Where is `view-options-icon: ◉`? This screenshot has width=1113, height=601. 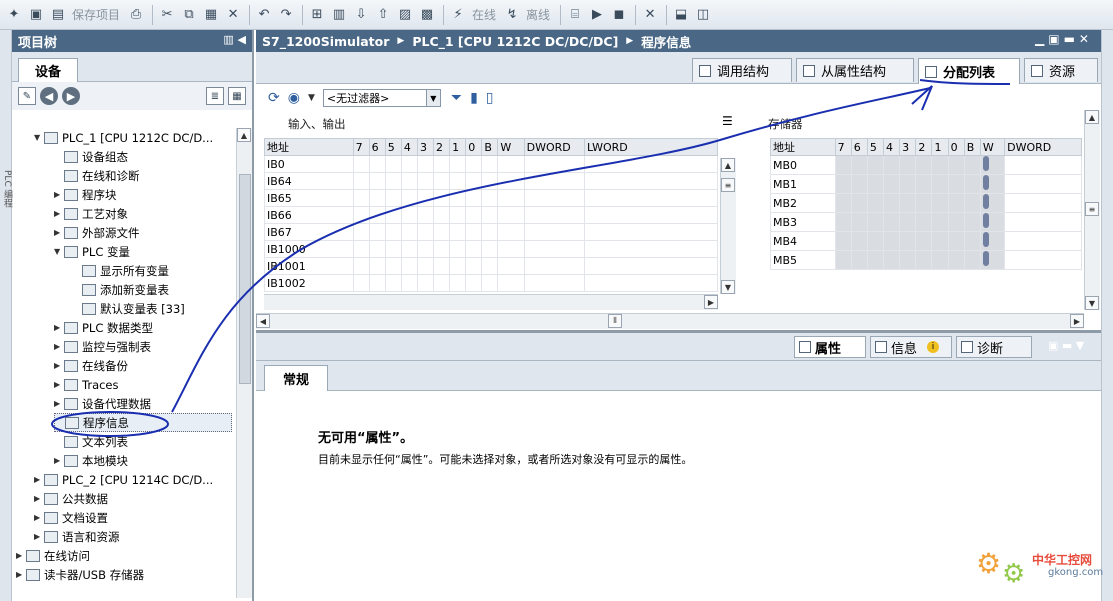 view-options-icon: ◉ is located at coordinates (294, 98).